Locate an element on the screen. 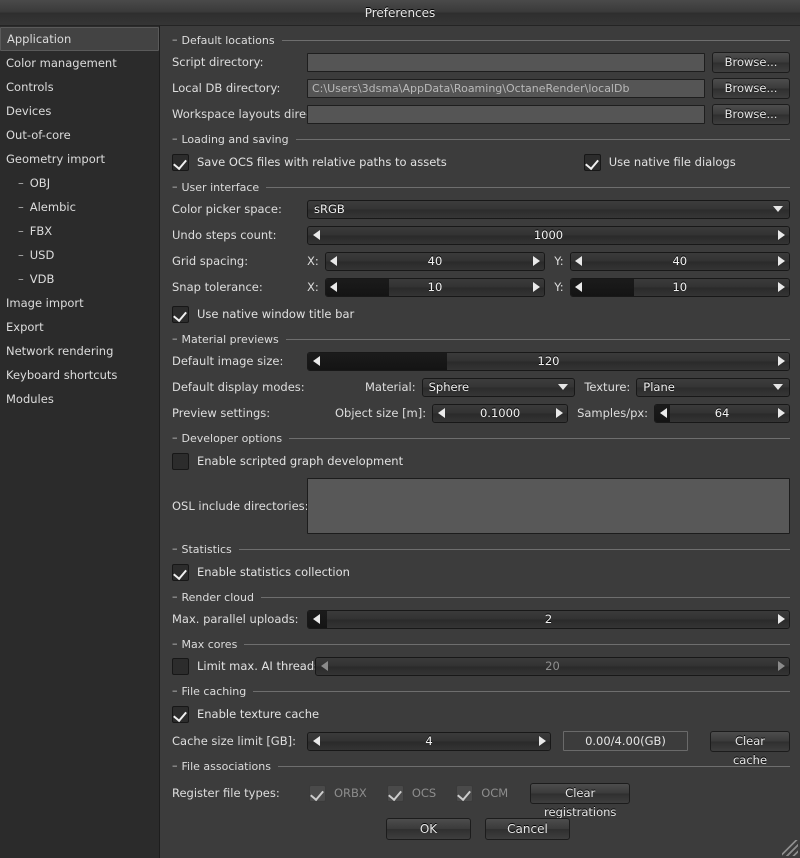 Image resolution: width=800 pixels, height=858 pixels. enable-scripted-graph-development-checkbox is located at coordinates (180, 461).